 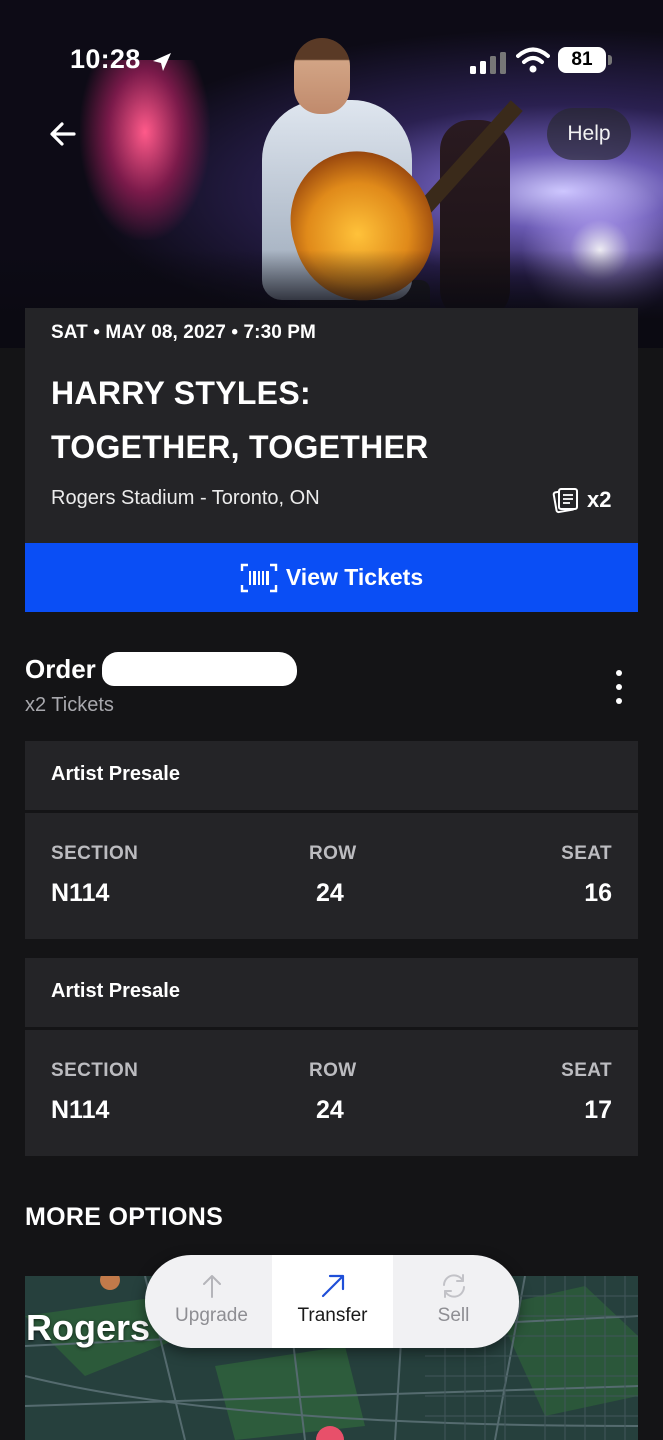 I want to click on help-button: Help, so click(x=589, y=134).